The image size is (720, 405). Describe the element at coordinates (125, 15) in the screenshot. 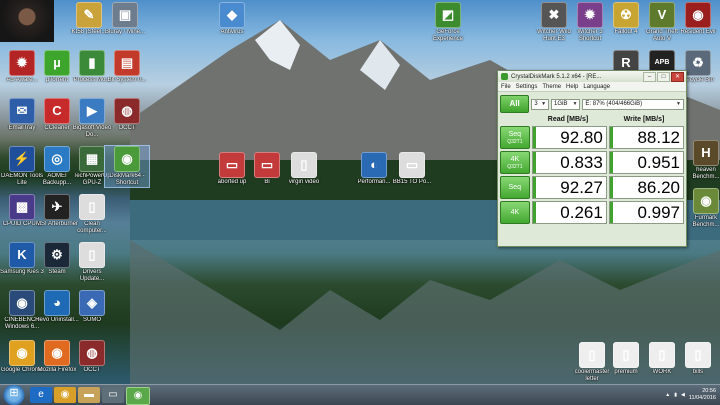

I see `desktop-icon-image: ▣` at that location.